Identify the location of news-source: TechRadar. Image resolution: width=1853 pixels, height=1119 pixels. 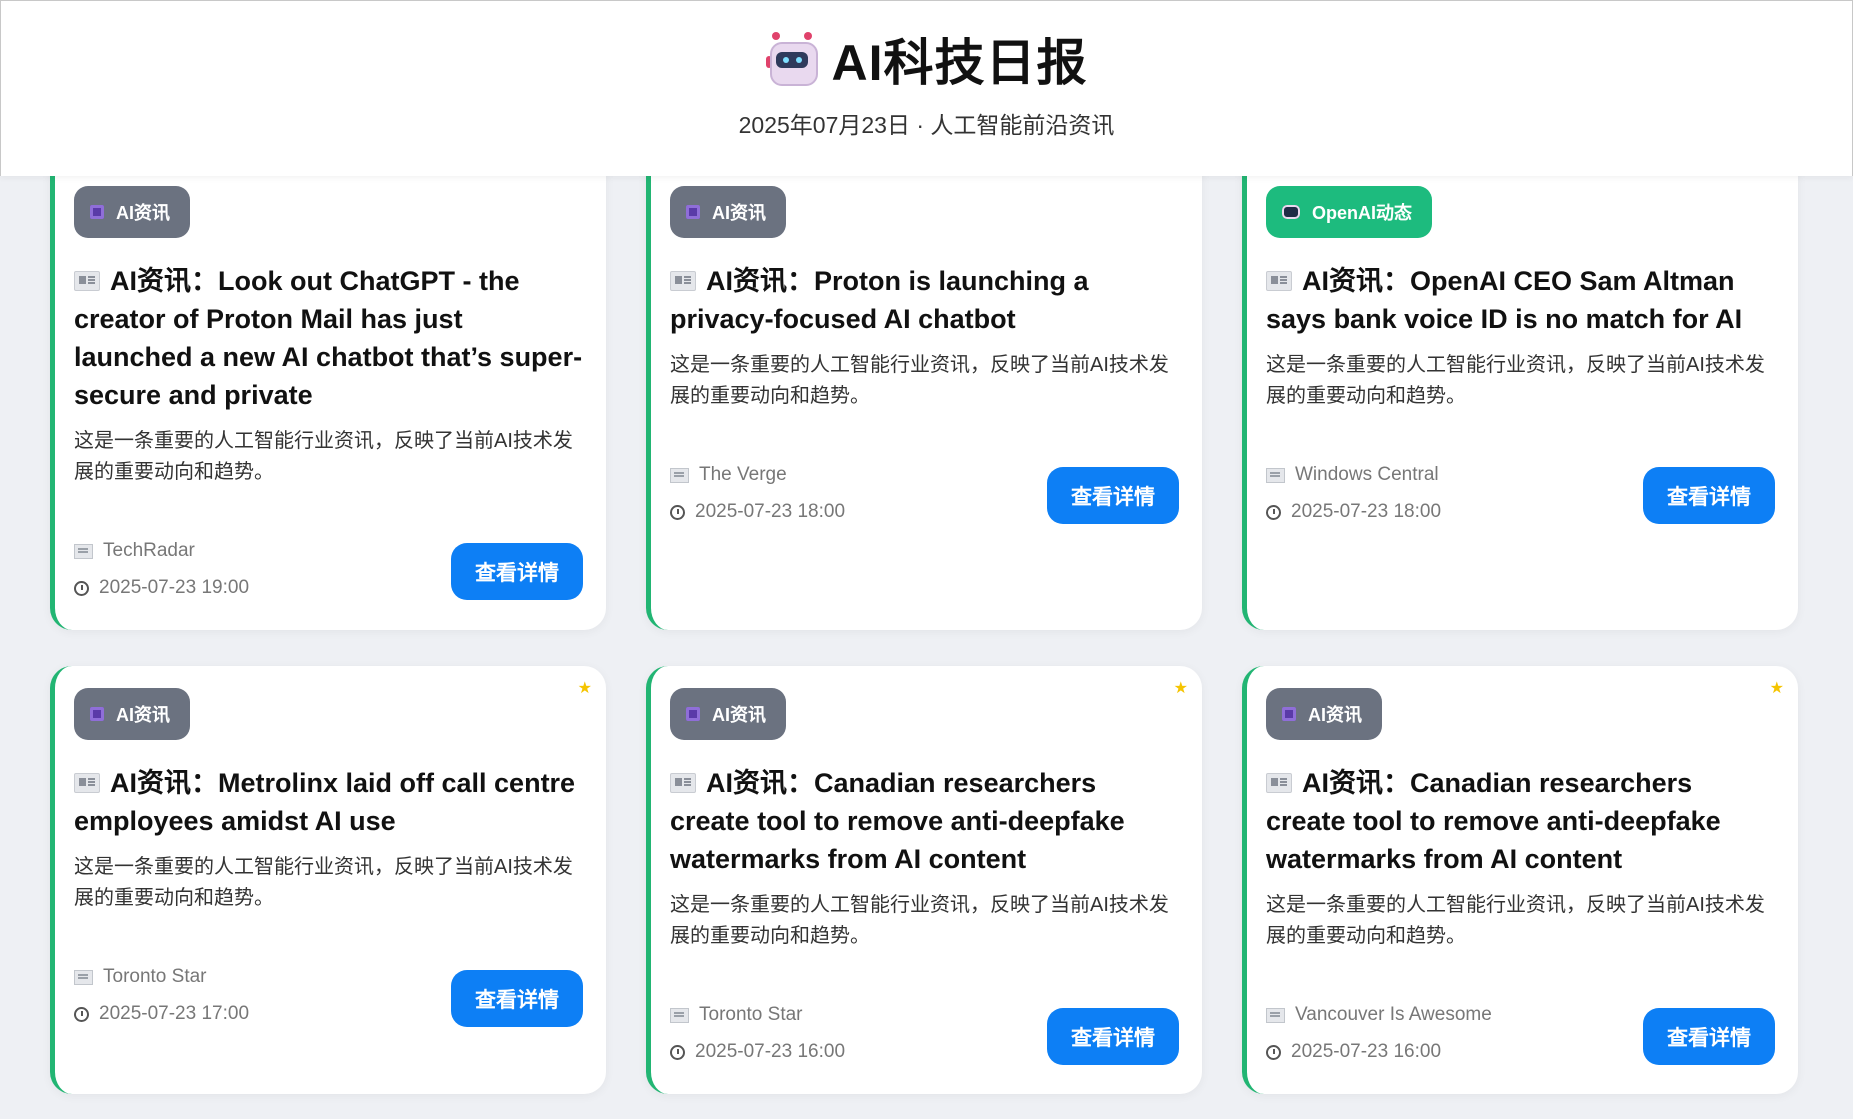
(134, 551).